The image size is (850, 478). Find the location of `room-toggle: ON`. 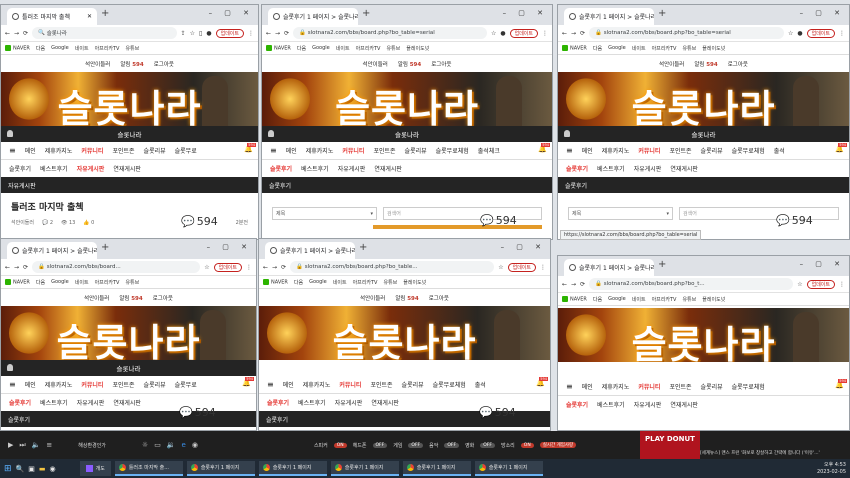

room-toggle: ON is located at coordinates (527, 445).